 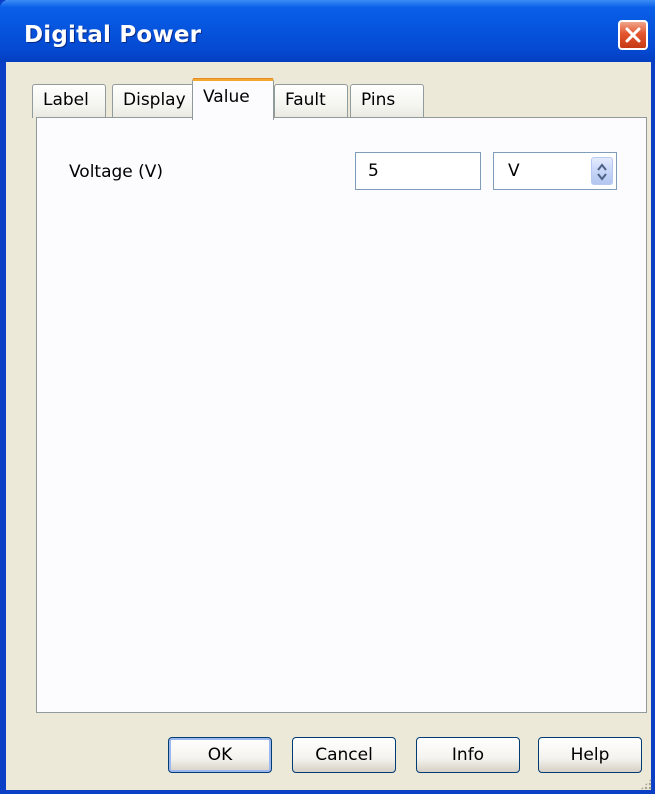 I want to click on close-button, so click(x=633, y=35).